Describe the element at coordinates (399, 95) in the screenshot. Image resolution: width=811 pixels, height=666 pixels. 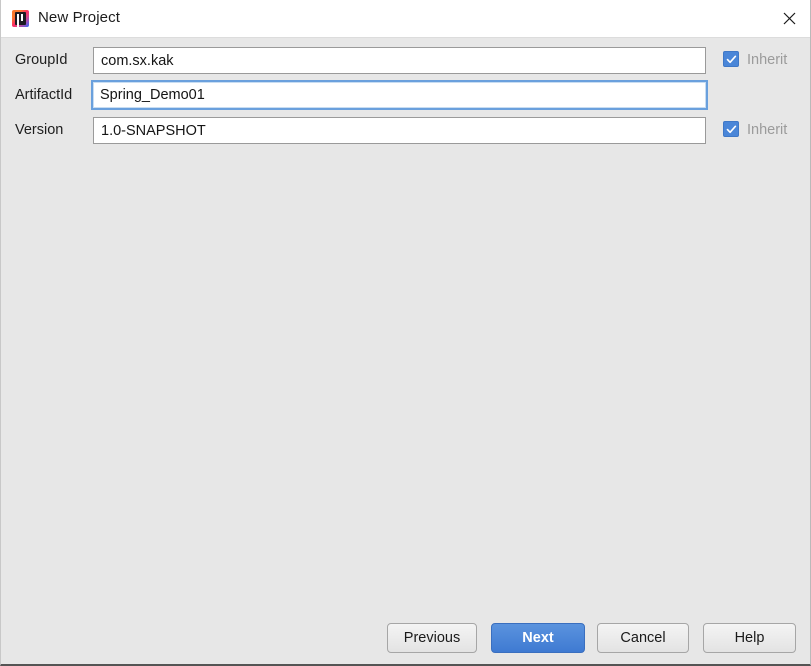
I see `artifactid-input` at that location.